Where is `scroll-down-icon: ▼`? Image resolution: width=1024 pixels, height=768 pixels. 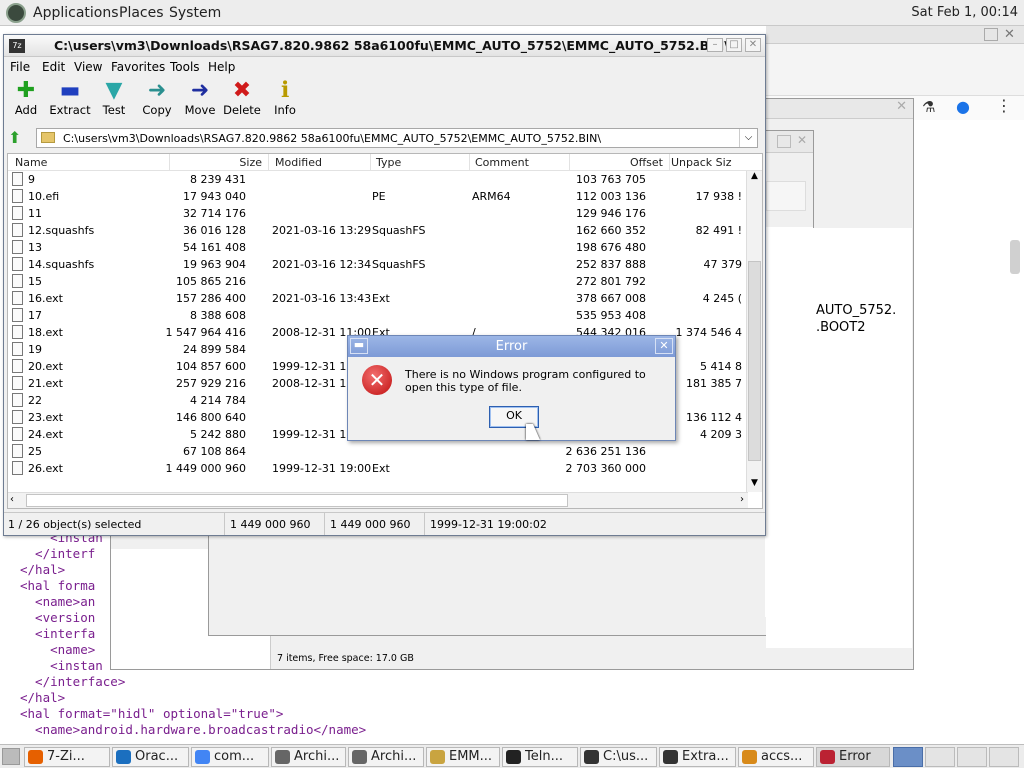 scroll-down-icon: ▼ is located at coordinates (754, 485).